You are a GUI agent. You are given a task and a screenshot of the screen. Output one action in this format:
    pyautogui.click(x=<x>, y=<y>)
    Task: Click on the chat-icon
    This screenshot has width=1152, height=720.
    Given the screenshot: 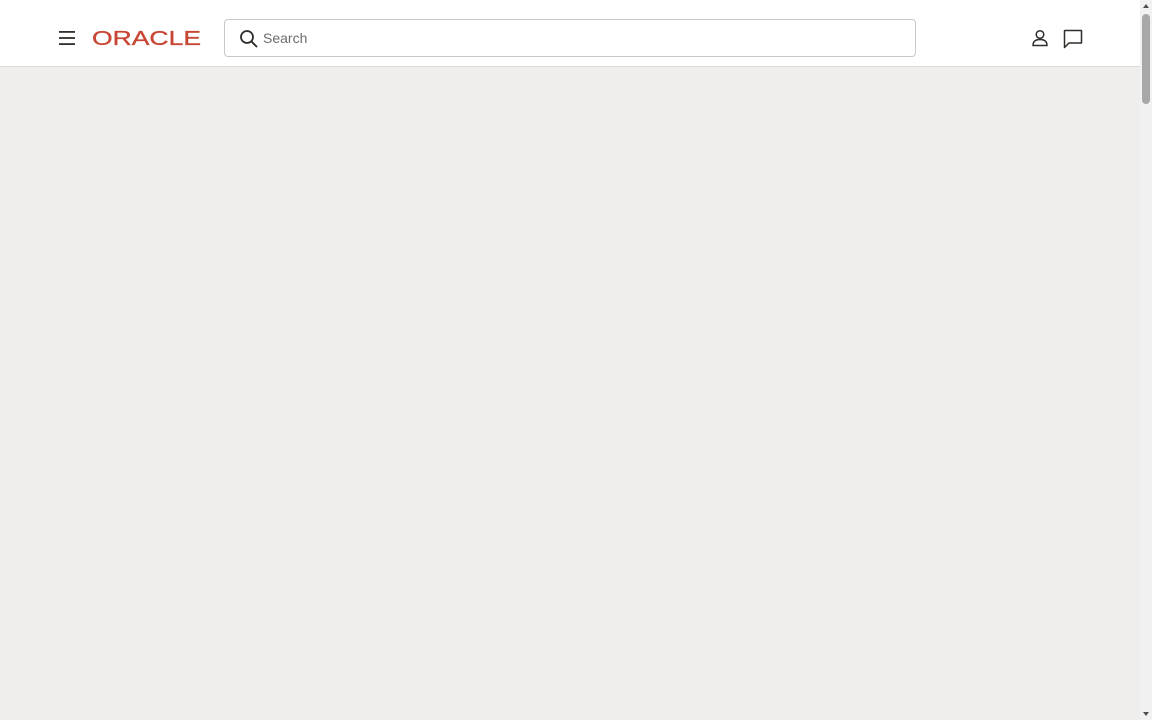 What is the action you would take?
    pyautogui.click(x=1073, y=39)
    